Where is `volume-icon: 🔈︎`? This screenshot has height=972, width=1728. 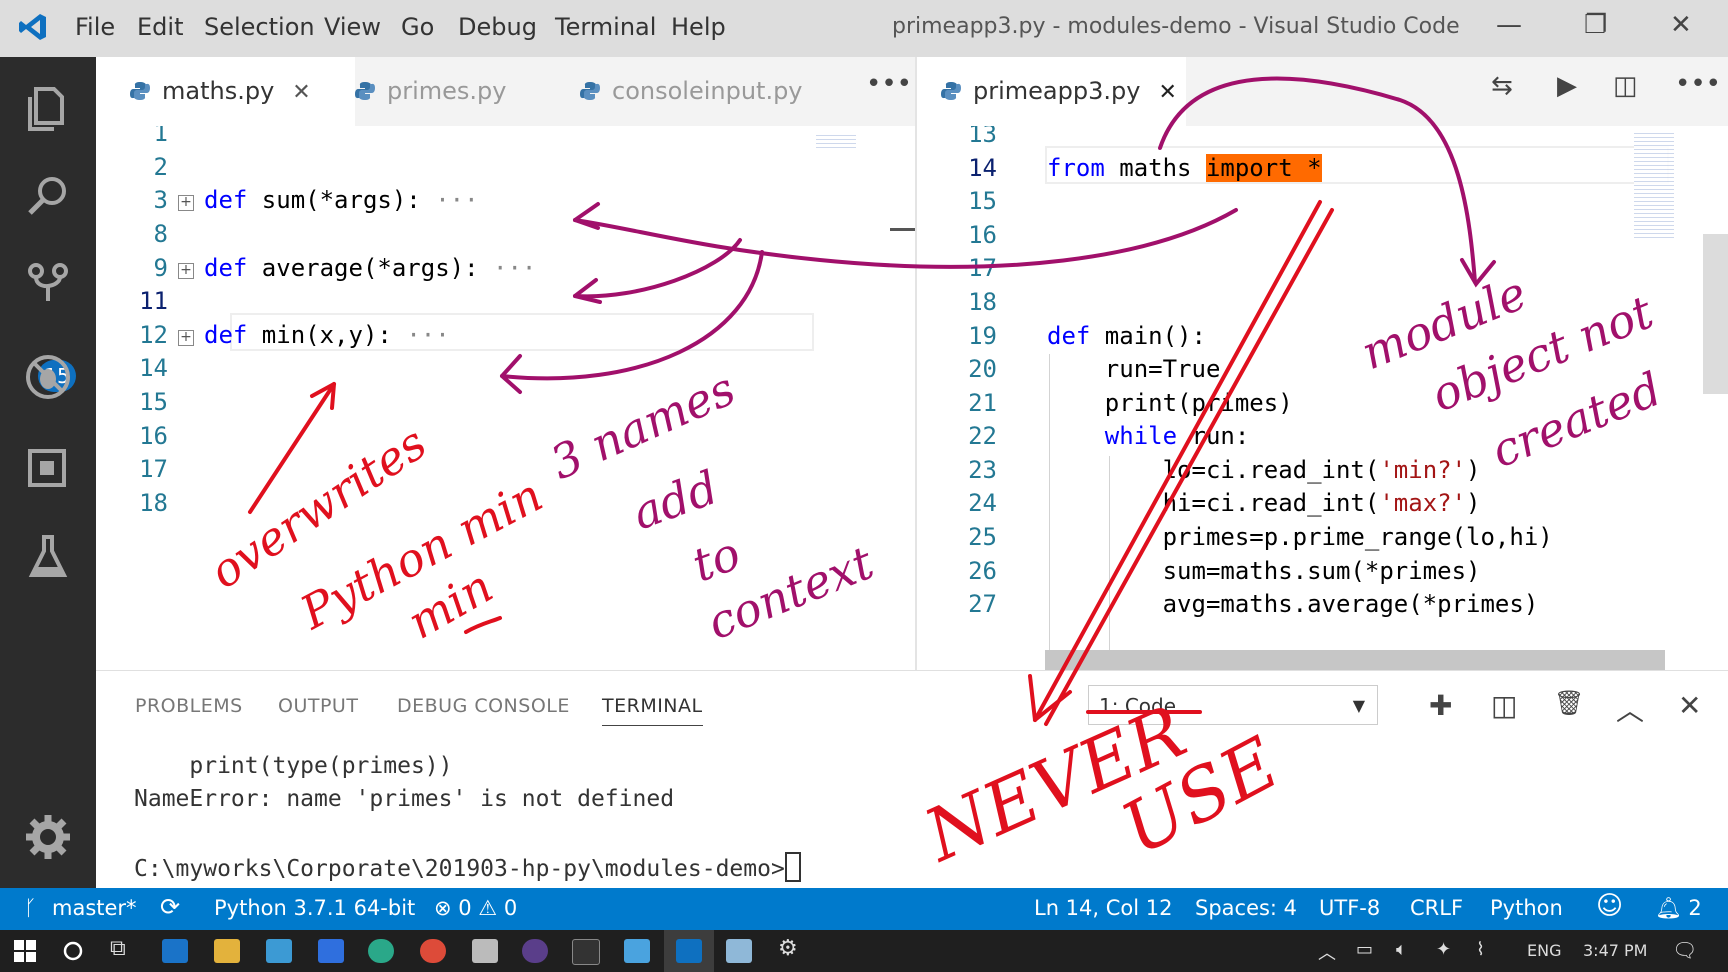 volume-icon: 🔈︎ is located at coordinates (1401, 949).